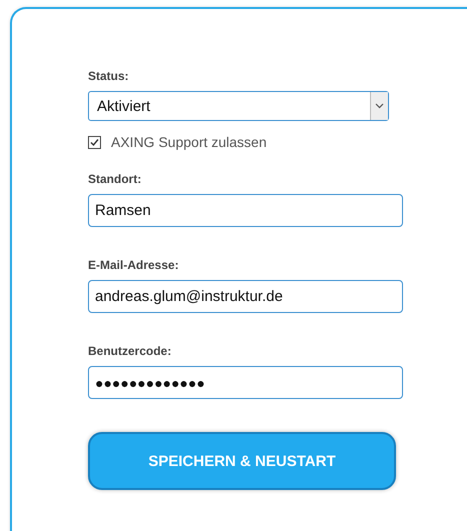  I want to click on chevron-icon, so click(379, 106).